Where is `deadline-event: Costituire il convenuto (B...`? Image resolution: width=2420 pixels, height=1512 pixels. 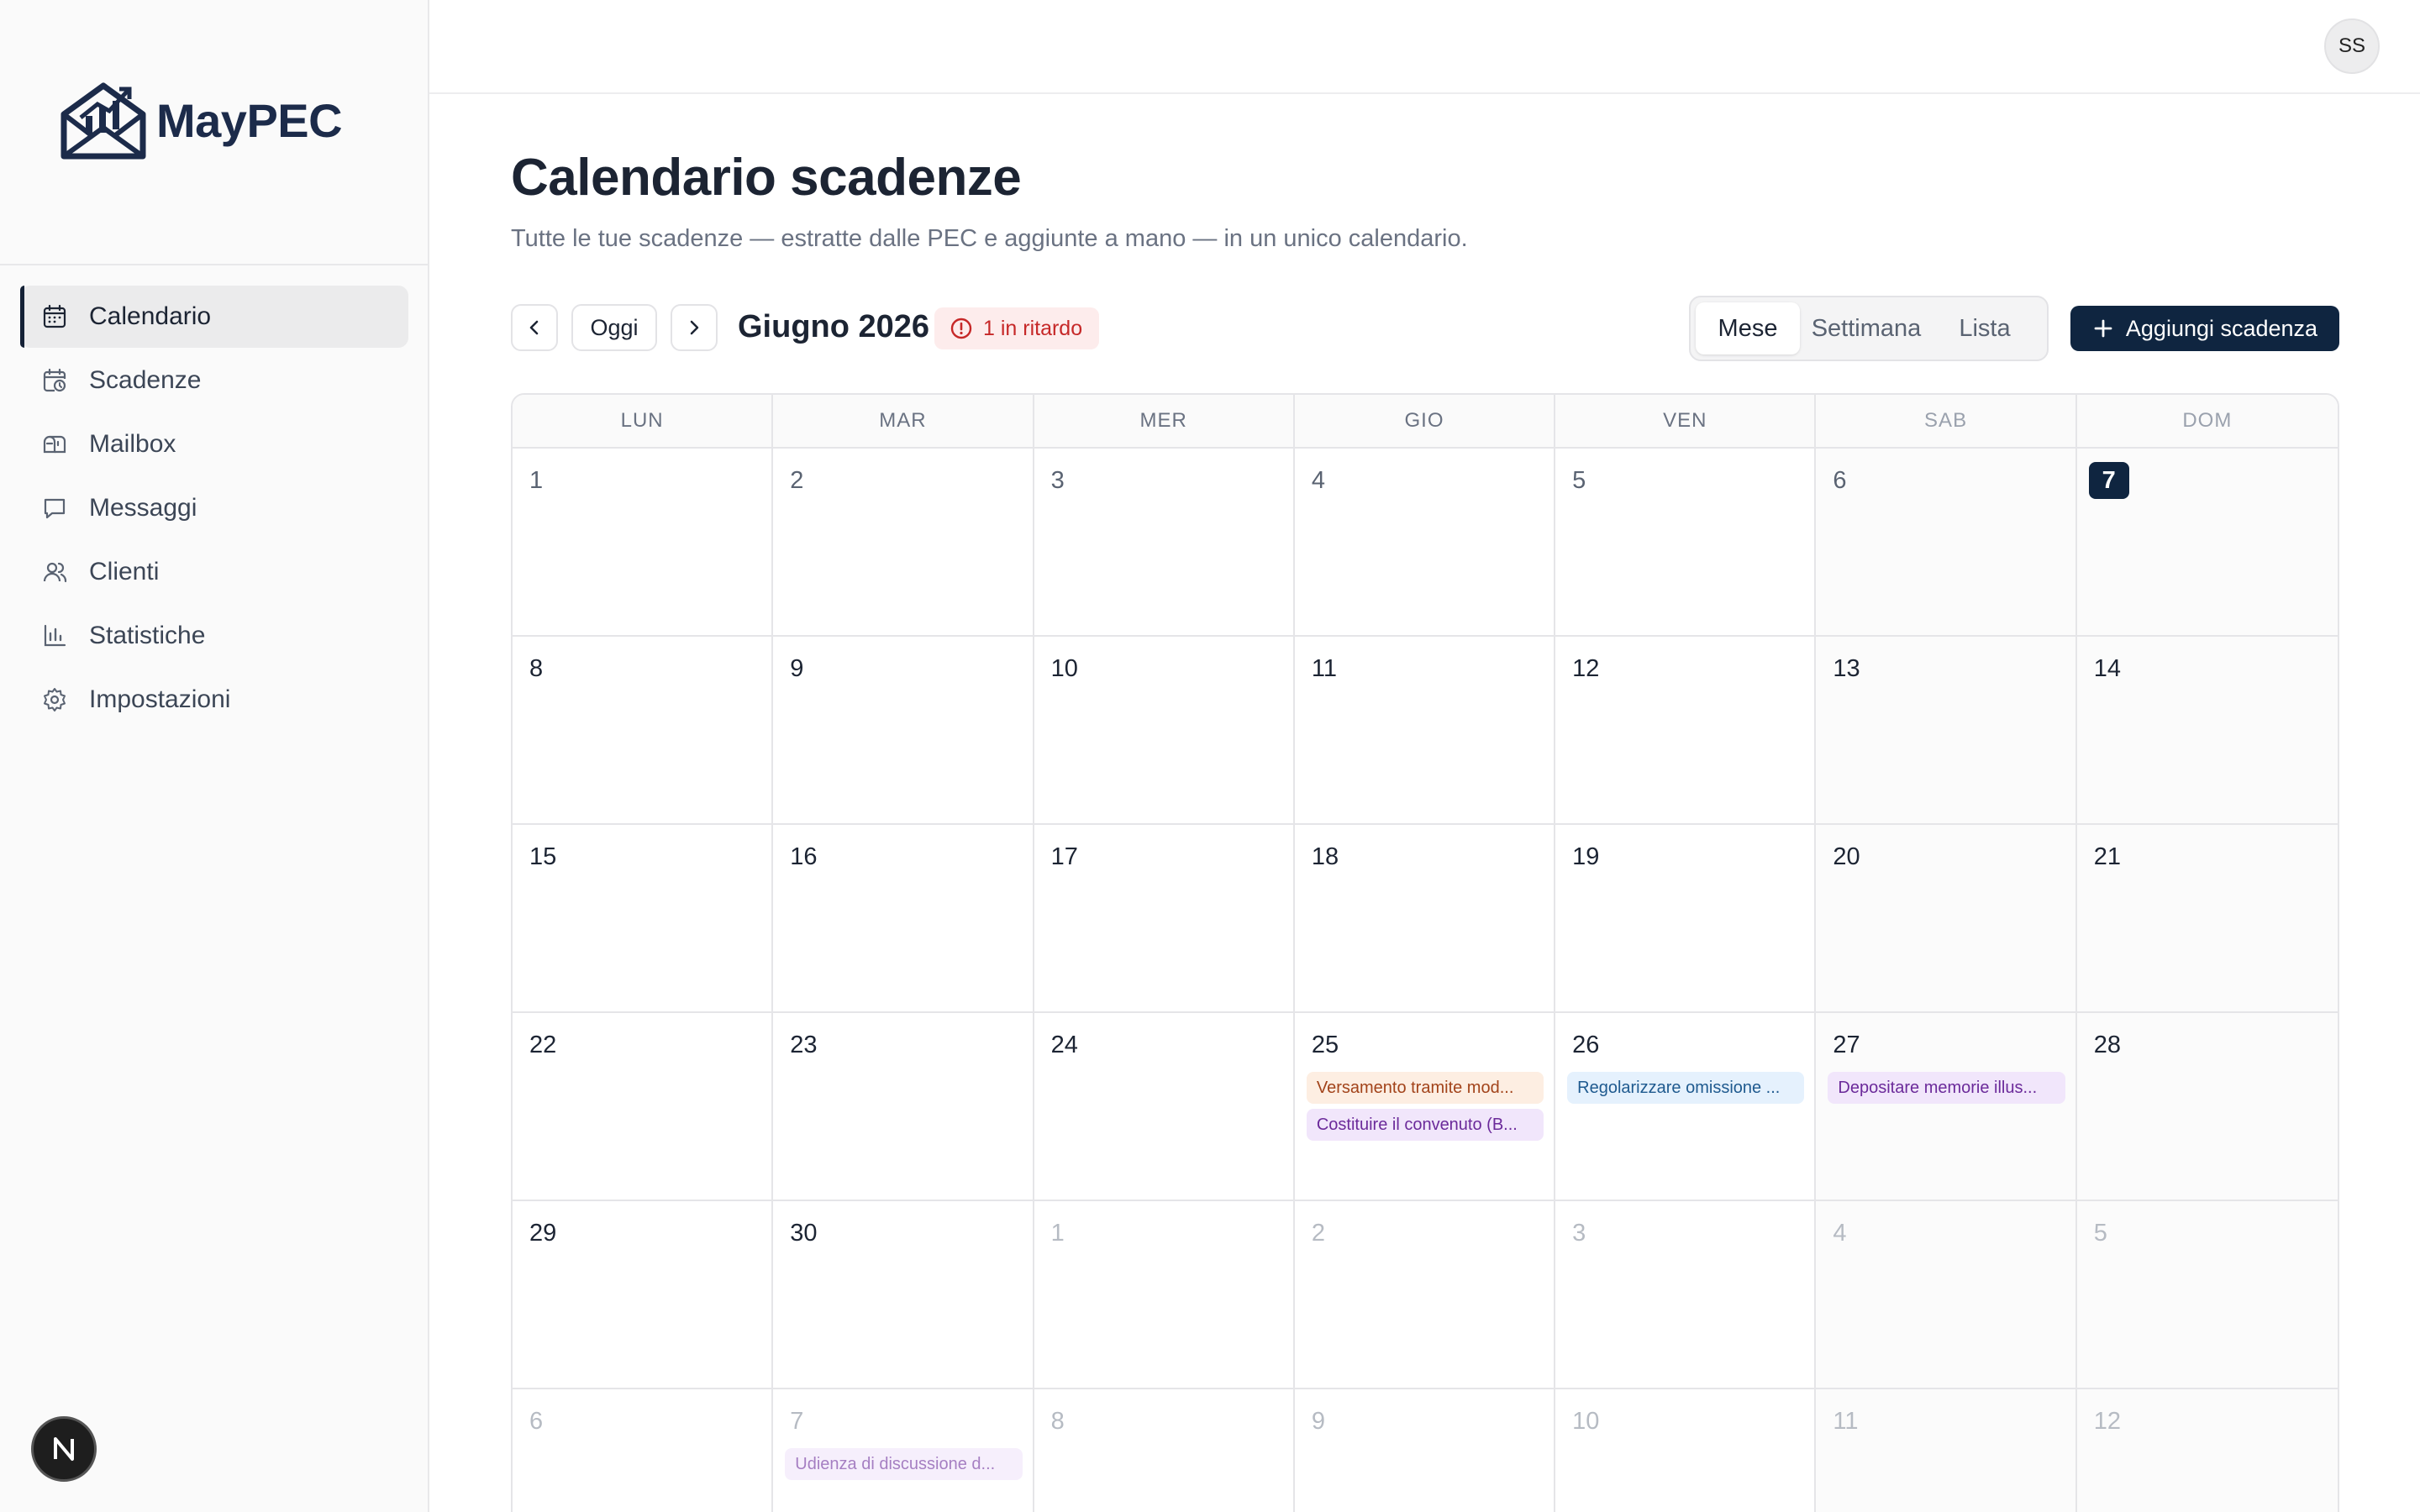
deadline-event: Costituire il convenuto (B... is located at coordinates (1425, 1125).